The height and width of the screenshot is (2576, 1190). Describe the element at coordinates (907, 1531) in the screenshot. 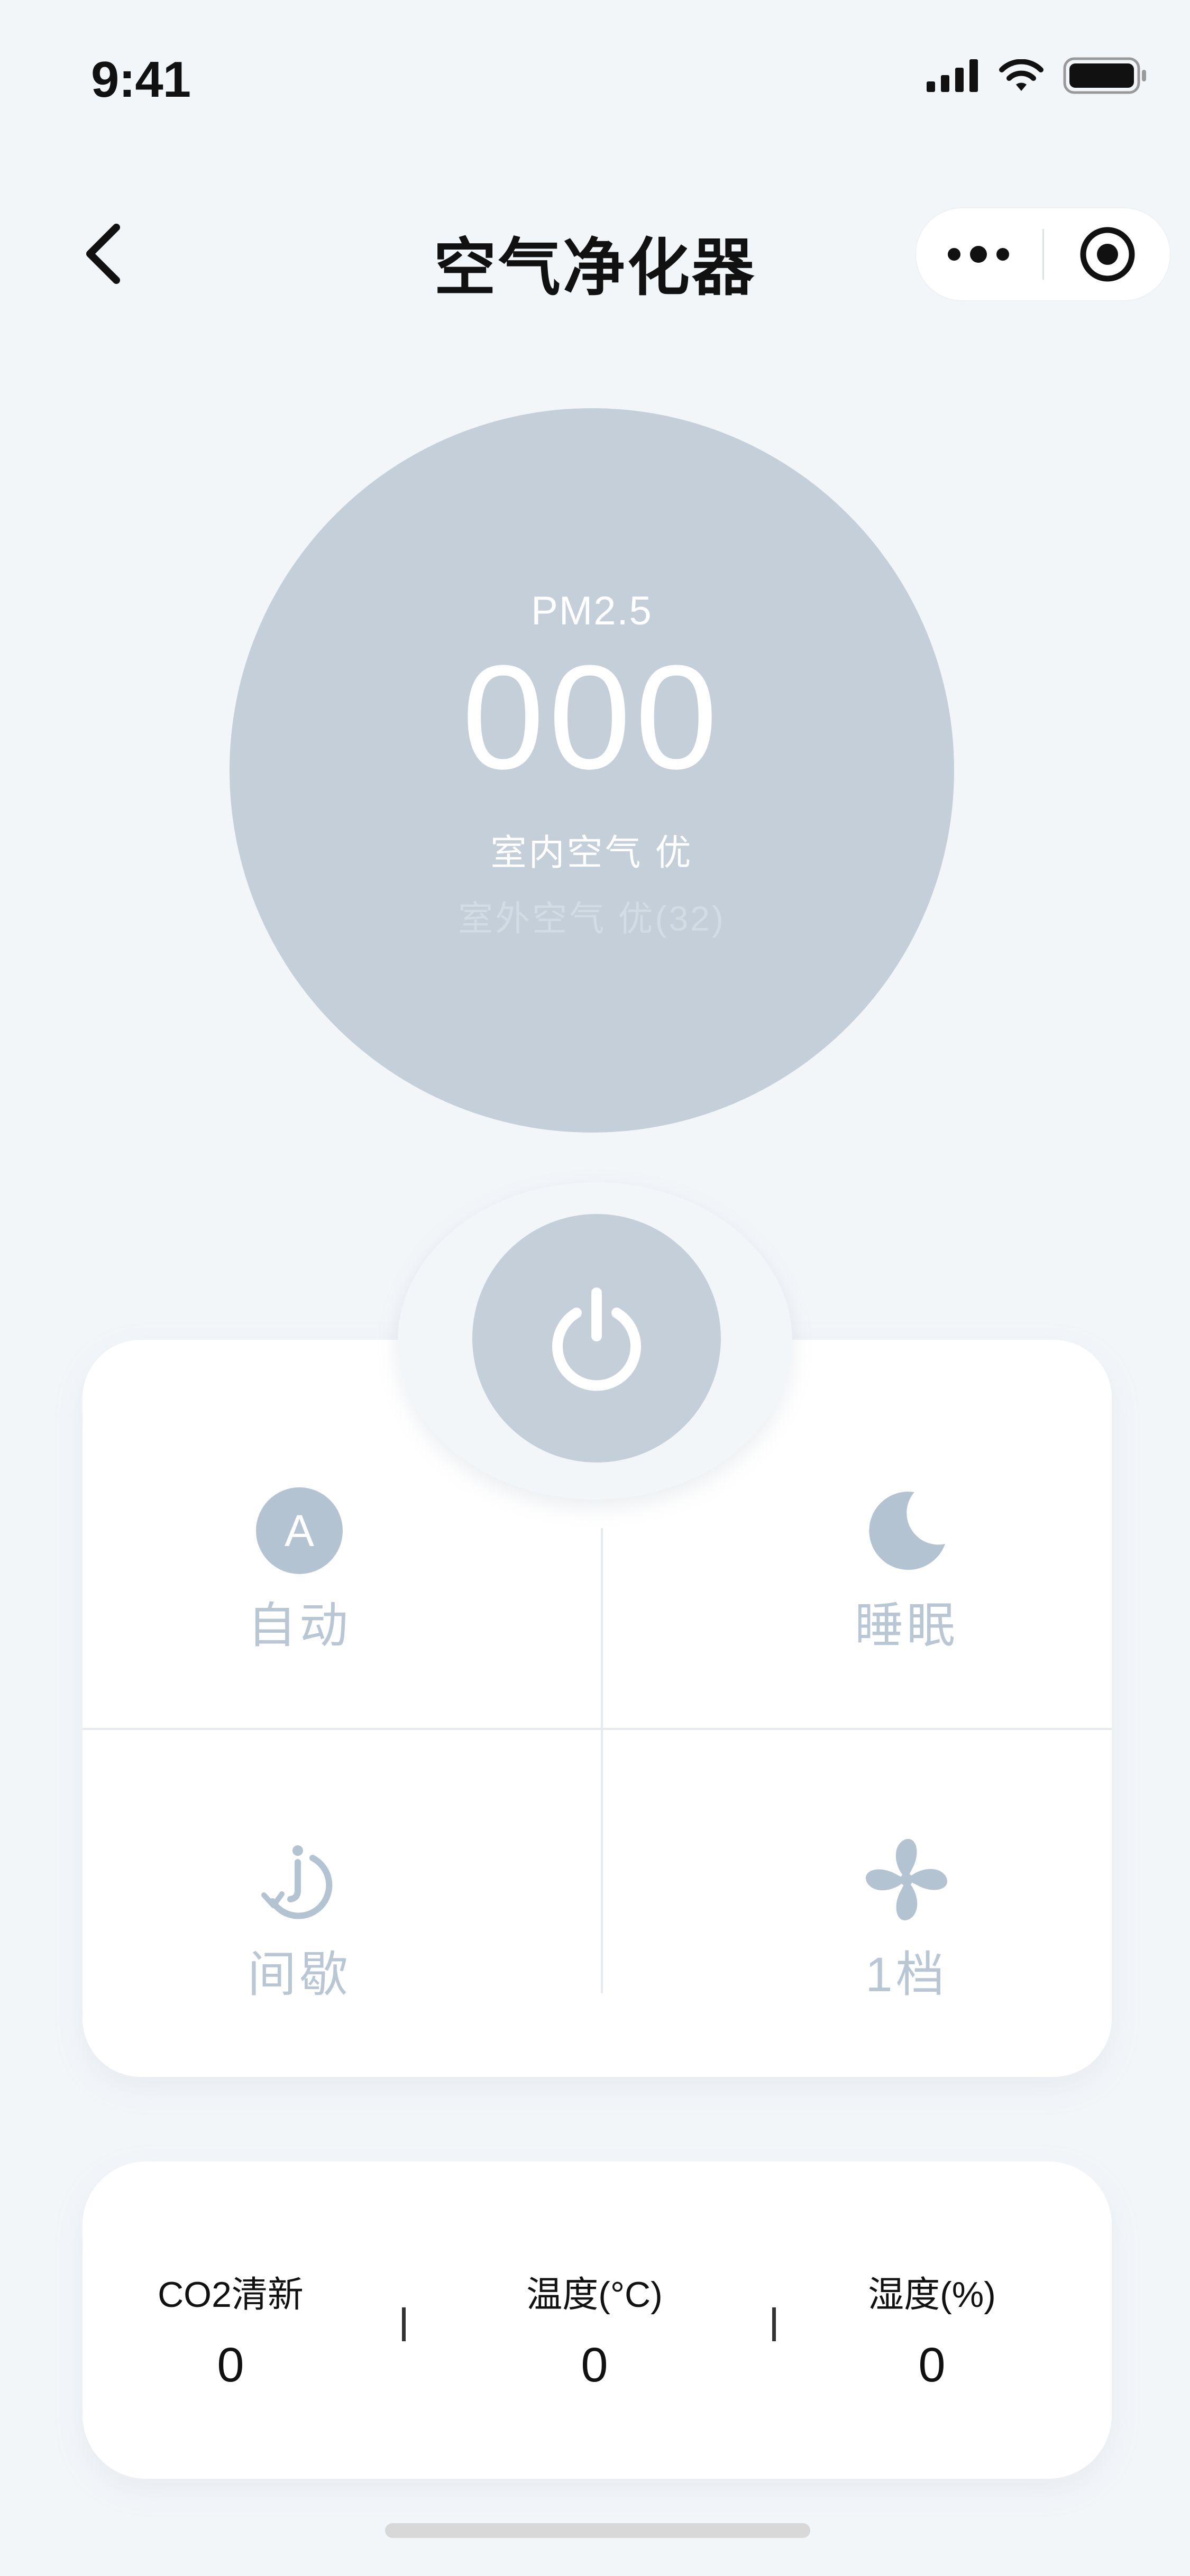

I see `moon-icon` at that location.